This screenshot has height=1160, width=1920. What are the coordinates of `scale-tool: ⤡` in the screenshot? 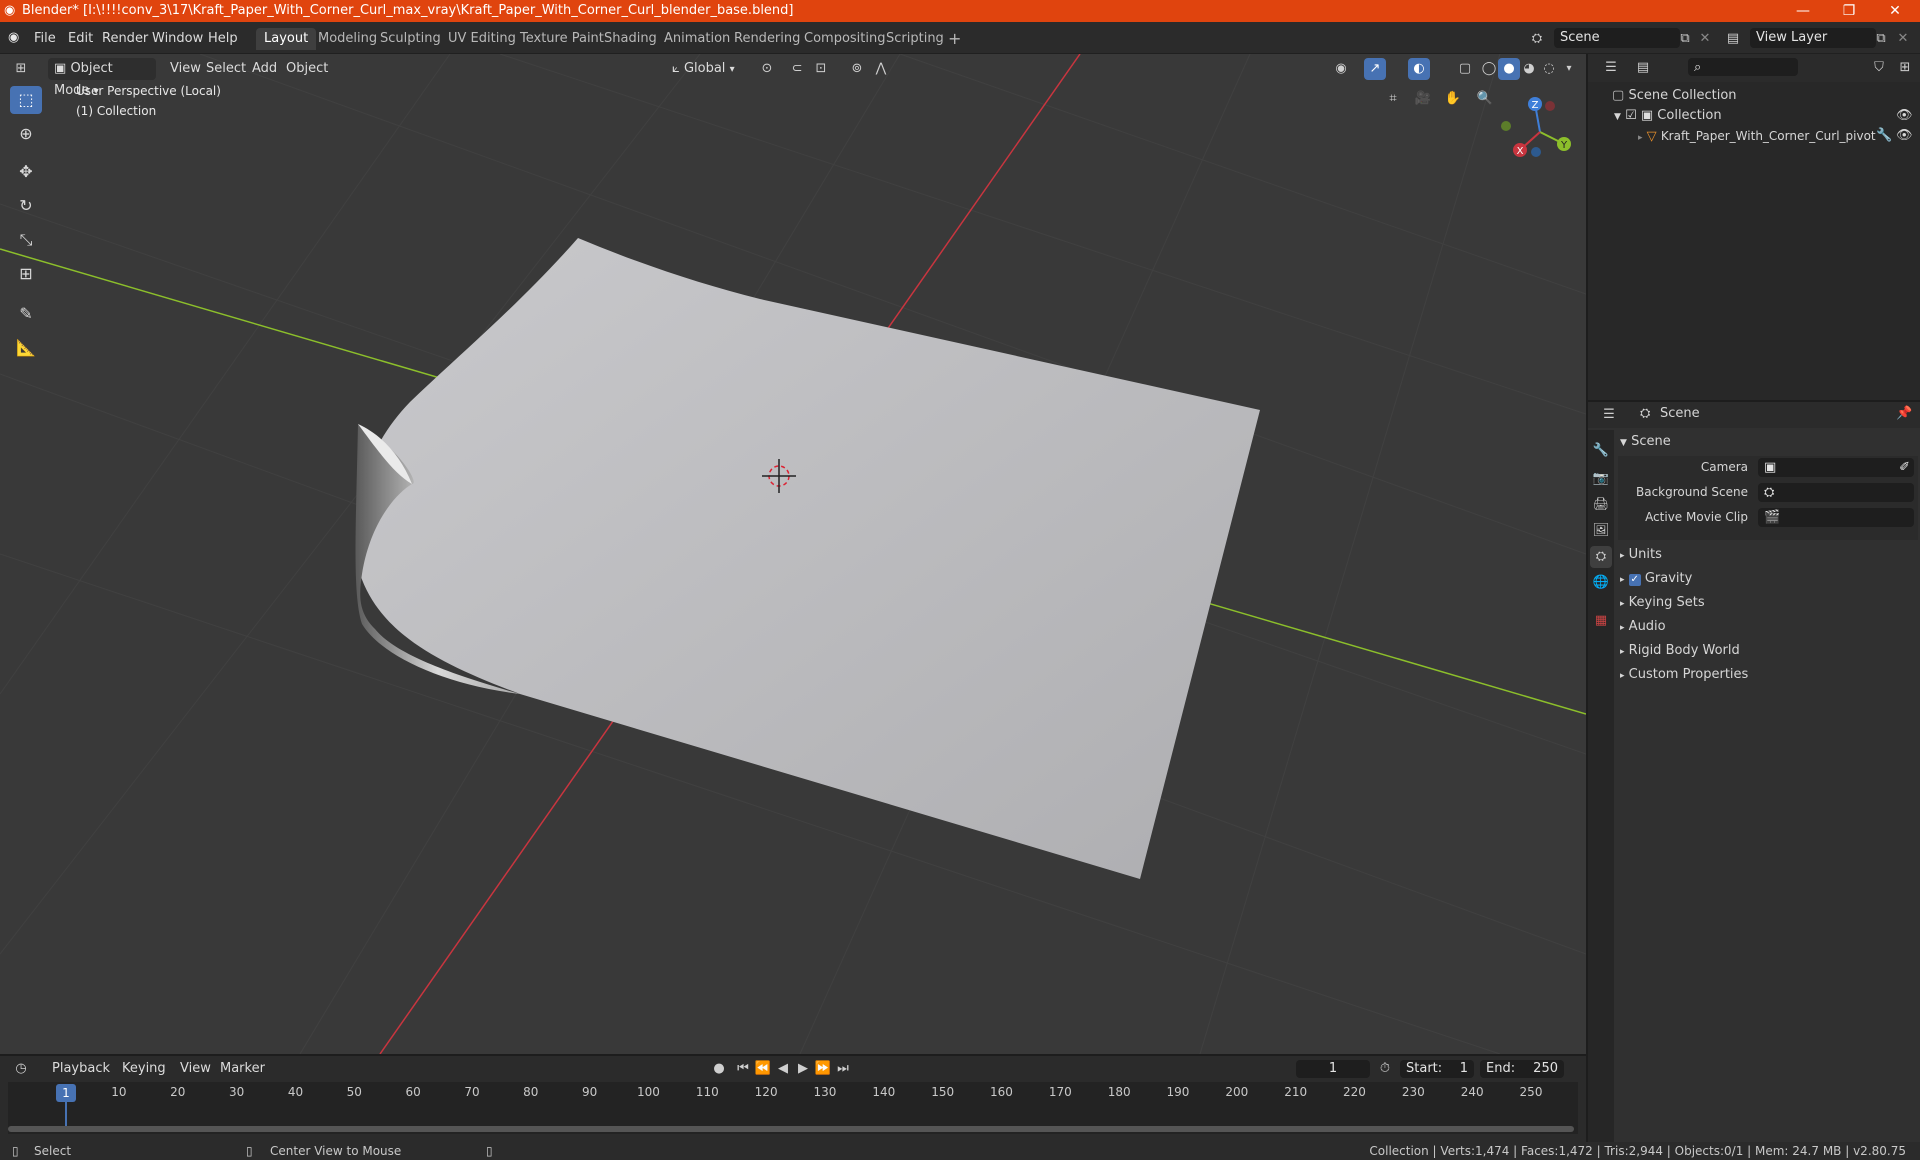 It's located at (26, 240).